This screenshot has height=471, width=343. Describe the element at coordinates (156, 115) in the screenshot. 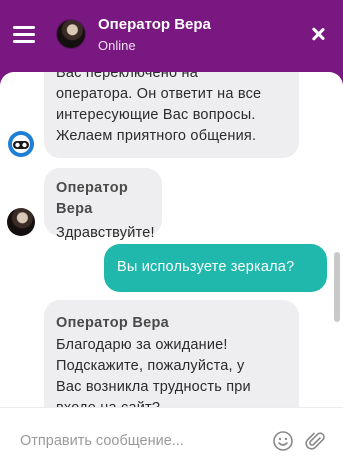

I see `message-line: интересующие Вас вопросы.` at that location.